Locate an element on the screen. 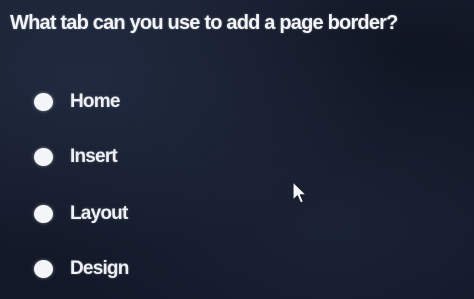  option-label: Design is located at coordinates (99, 268).